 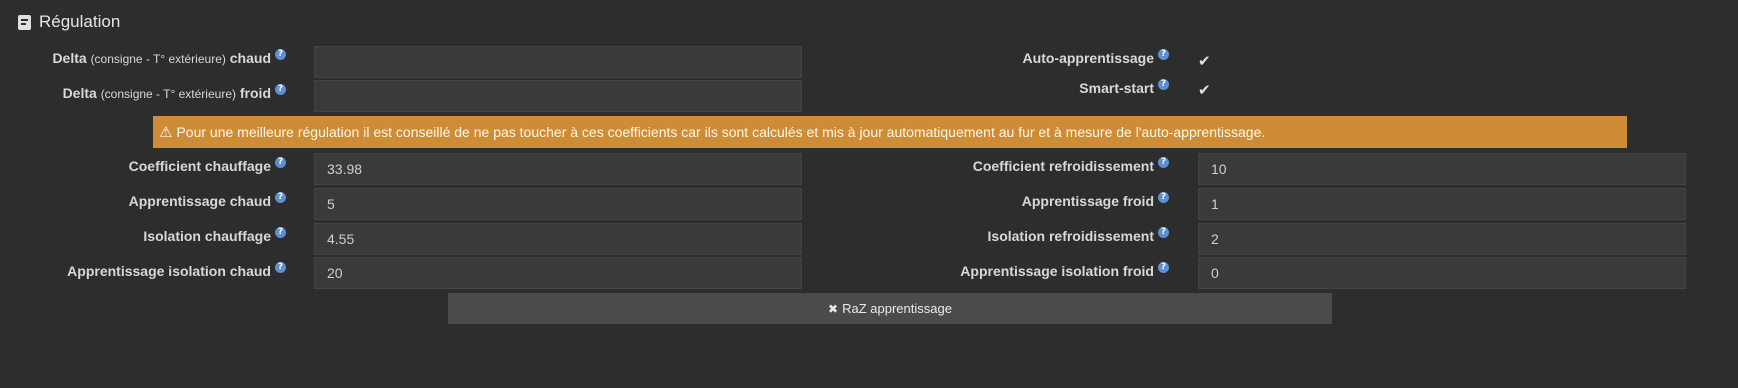 What do you see at coordinates (207, 236) in the screenshot?
I see `insul-heat-label-text: Isolation chauffage` at bounding box center [207, 236].